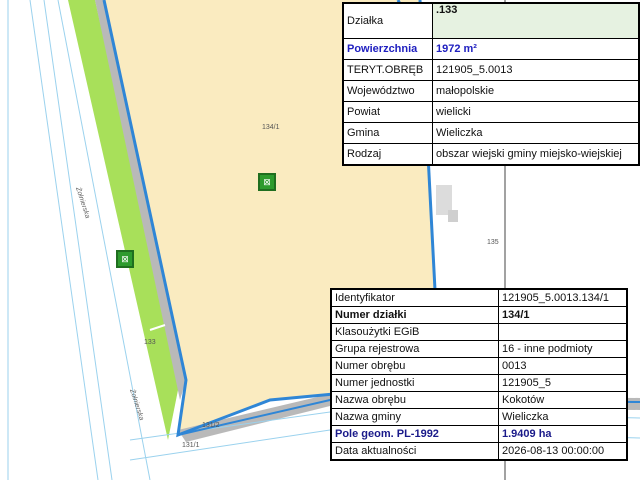 The image size is (640, 480). Describe the element at coordinates (563, 434) in the screenshot. I see `row-value-pole-geom: 1.9409 ha` at that location.